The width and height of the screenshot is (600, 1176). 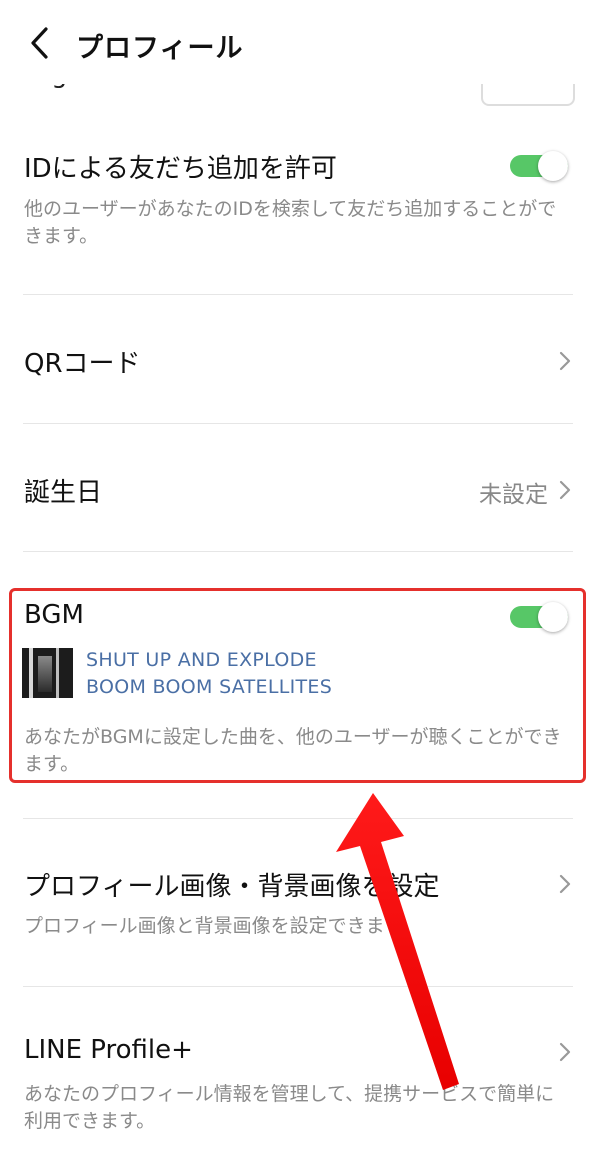 What do you see at coordinates (209, 687) in the screenshot?
I see `bgm-artist-name: BOOM BOOM SATELLITES` at bounding box center [209, 687].